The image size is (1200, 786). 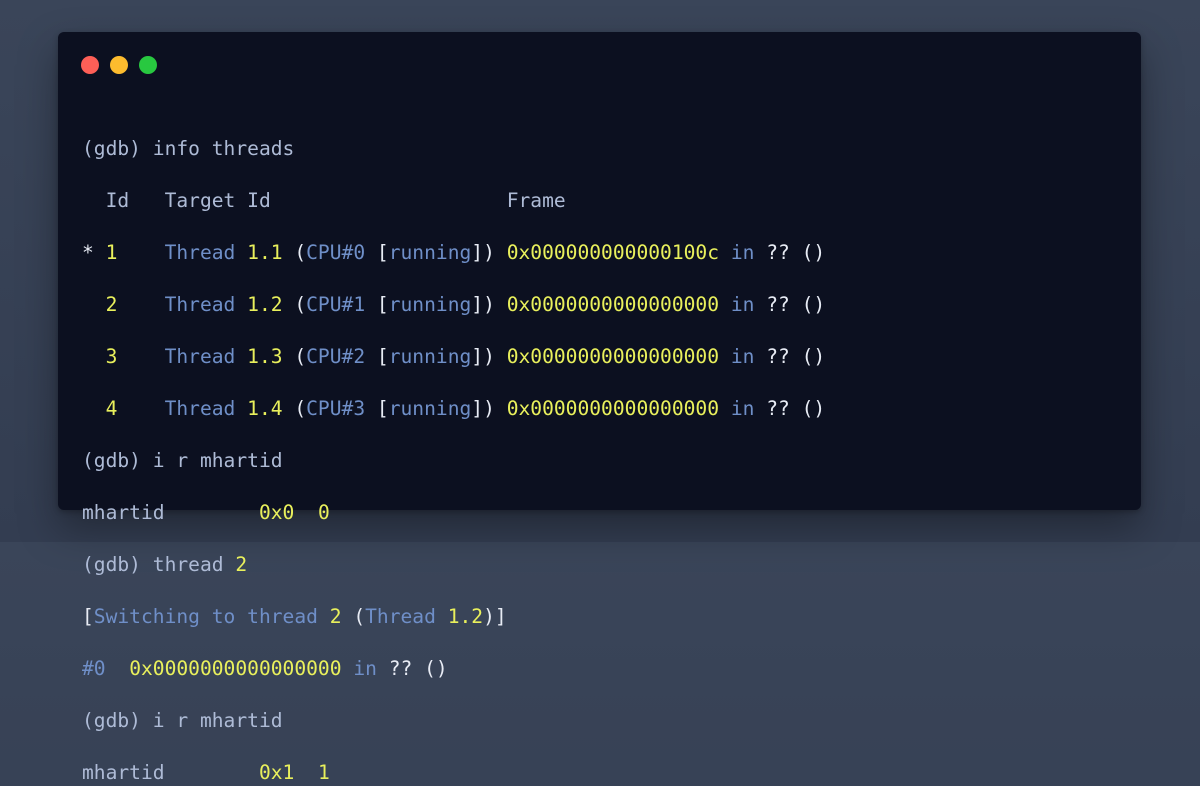 What do you see at coordinates (217, 200) in the screenshot?
I see `column-target-id: Target Id` at bounding box center [217, 200].